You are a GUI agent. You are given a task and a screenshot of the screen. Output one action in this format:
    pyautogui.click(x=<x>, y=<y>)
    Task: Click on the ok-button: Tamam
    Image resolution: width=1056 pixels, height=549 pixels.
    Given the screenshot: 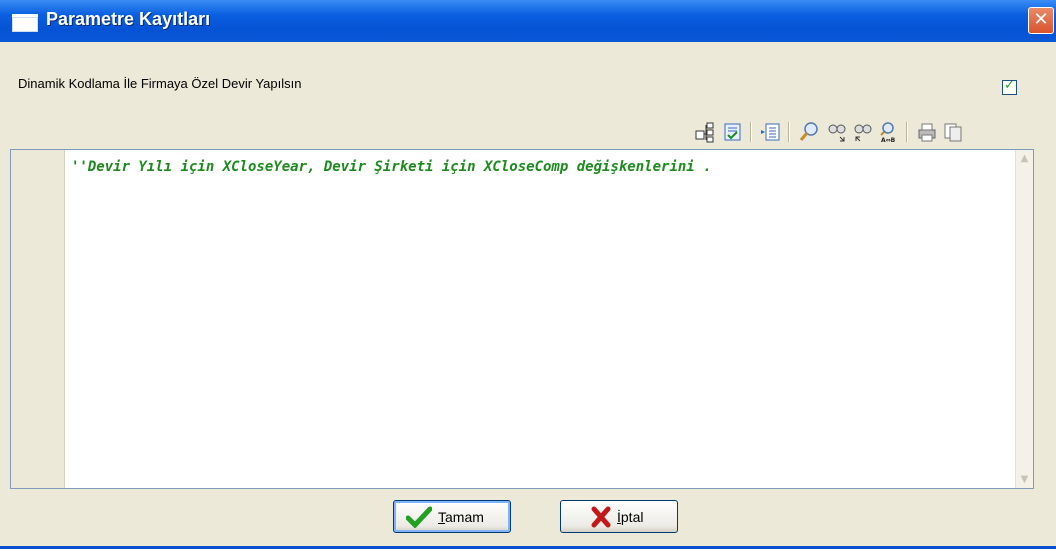 What is the action you would take?
    pyautogui.click(x=452, y=516)
    